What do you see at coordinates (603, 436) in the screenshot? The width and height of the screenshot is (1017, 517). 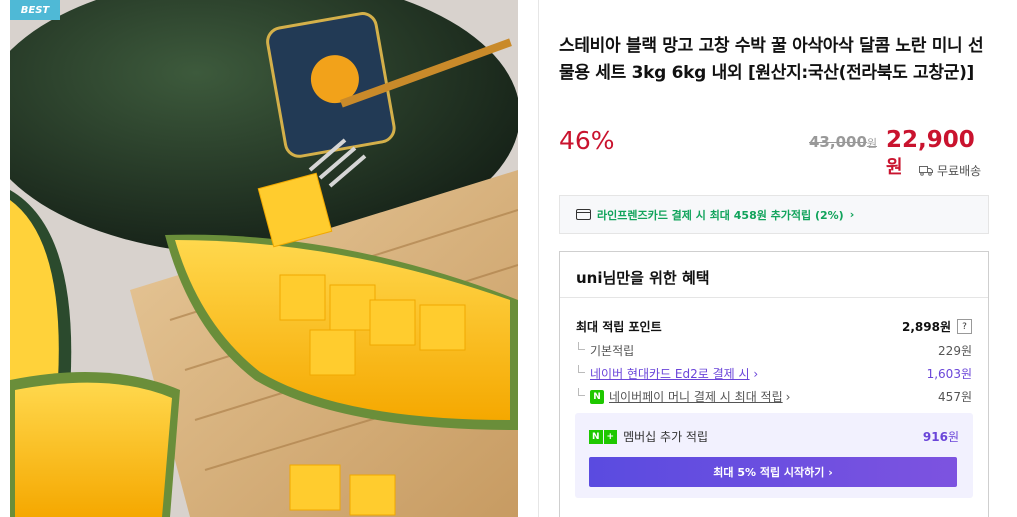 I see `naver-plus-icon: N +` at bounding box center [603, 436].